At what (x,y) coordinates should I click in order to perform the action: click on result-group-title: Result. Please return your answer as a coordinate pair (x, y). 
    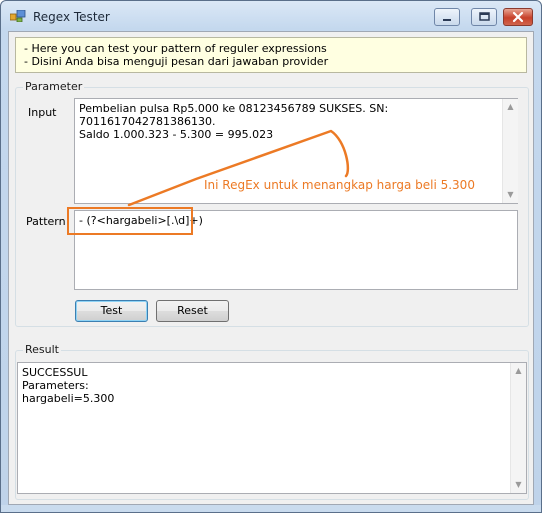
    Looking at the image, I should click on (42, 349).